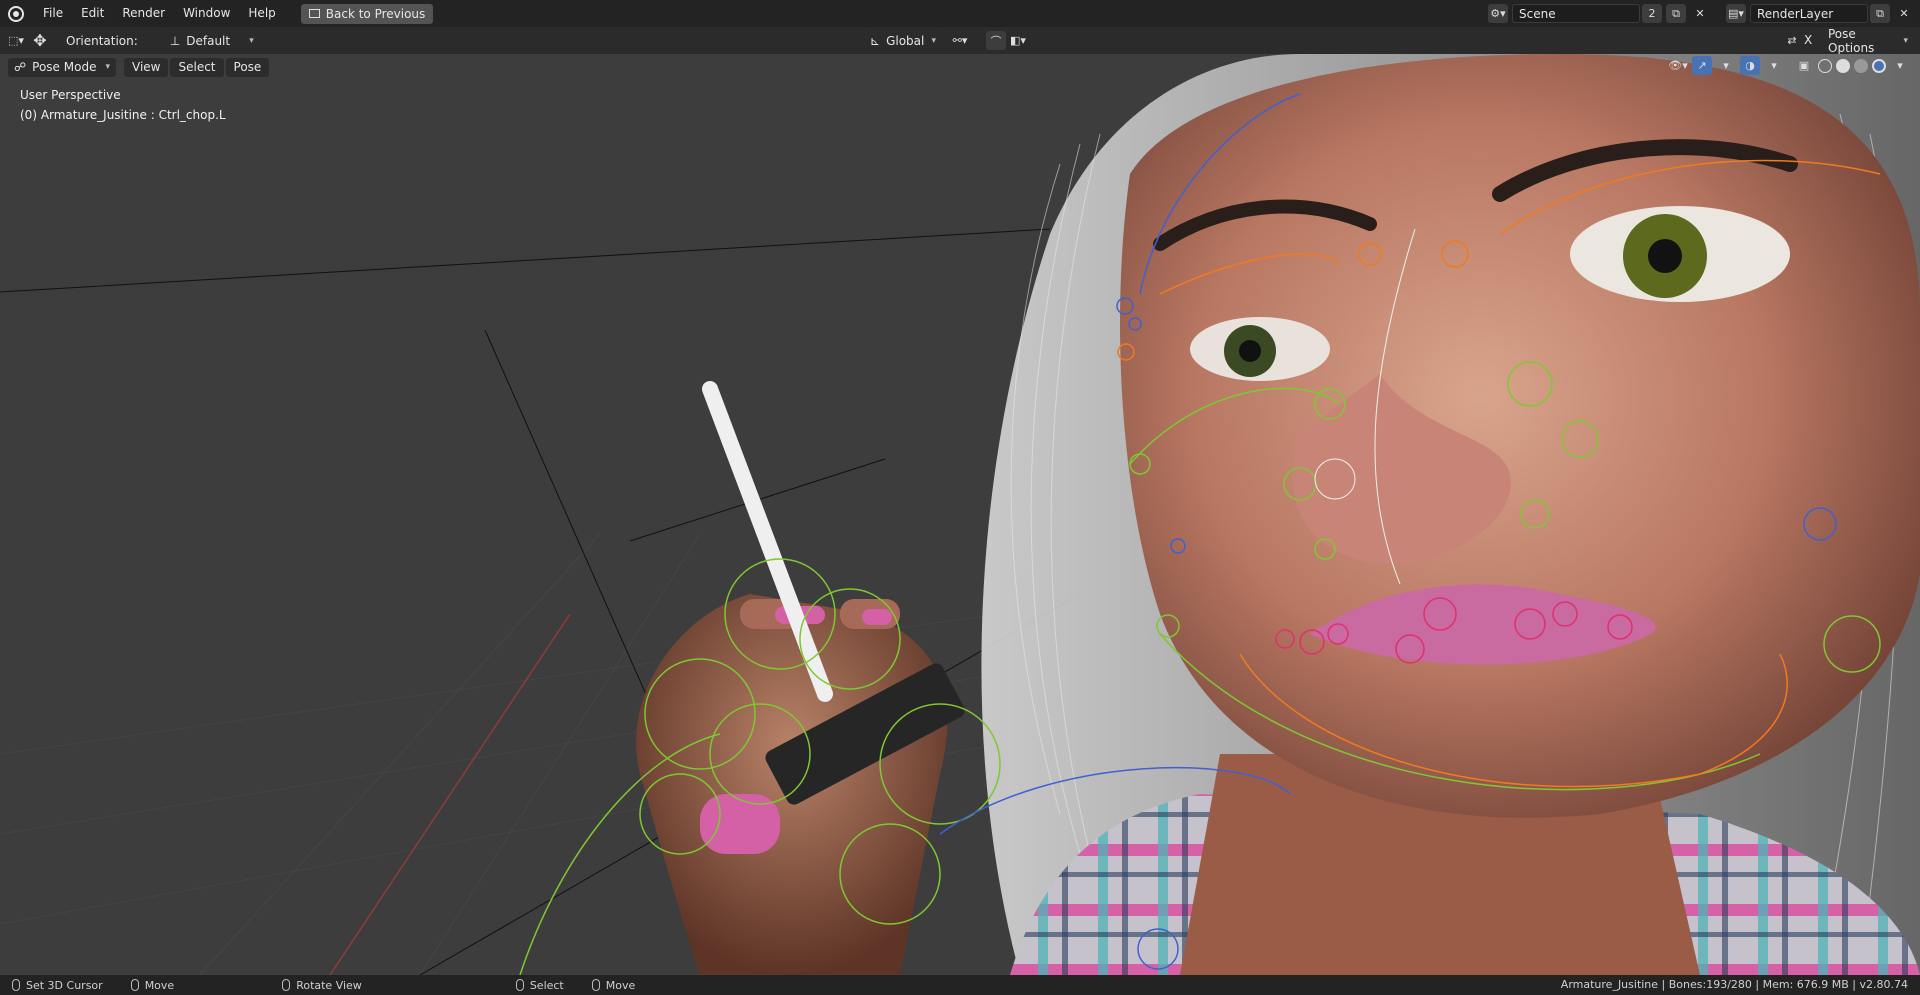 The image size is (1920, 995). What do you see at coordinates (247, 67) in the screenshot?
I see `pose-menu: Pose` at bounding box center [247, 67].